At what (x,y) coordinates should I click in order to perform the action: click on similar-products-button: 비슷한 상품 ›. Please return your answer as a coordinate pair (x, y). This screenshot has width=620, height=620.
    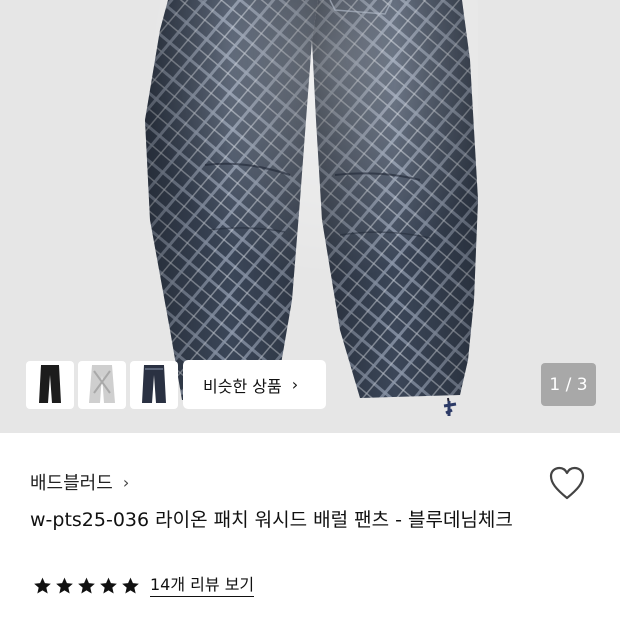
    Looking at the image, I should click on (254, 384).